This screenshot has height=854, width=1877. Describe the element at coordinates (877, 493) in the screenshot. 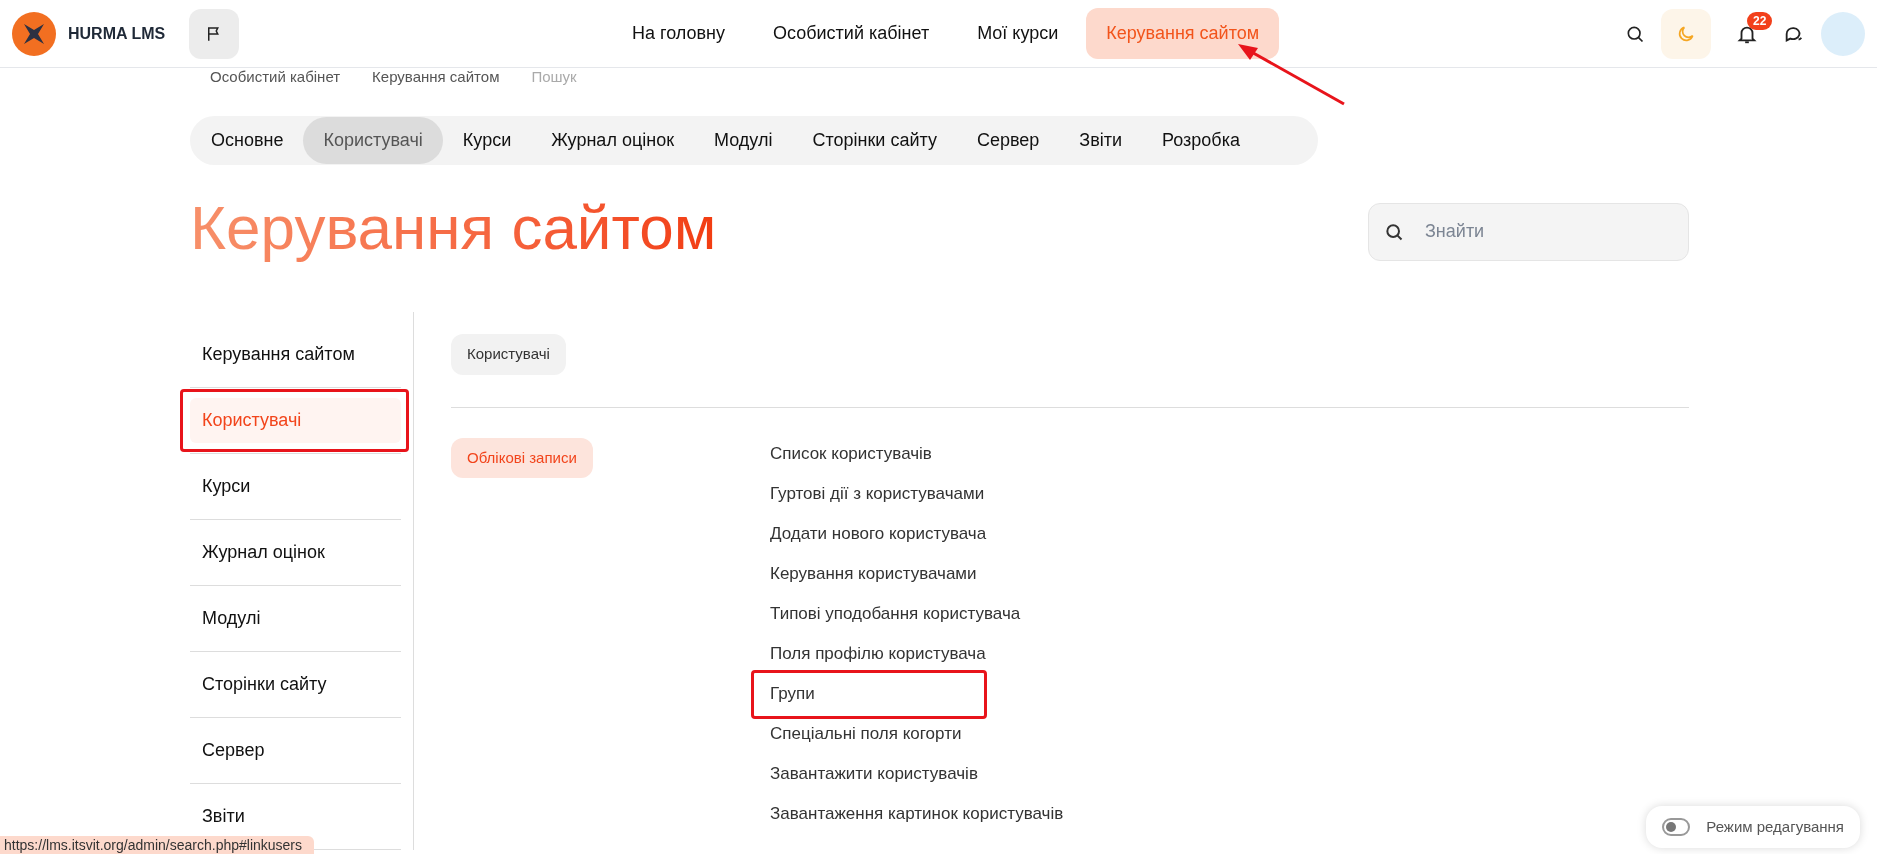

I see `admin-link: Гуртові дії з користувачами` at that location.